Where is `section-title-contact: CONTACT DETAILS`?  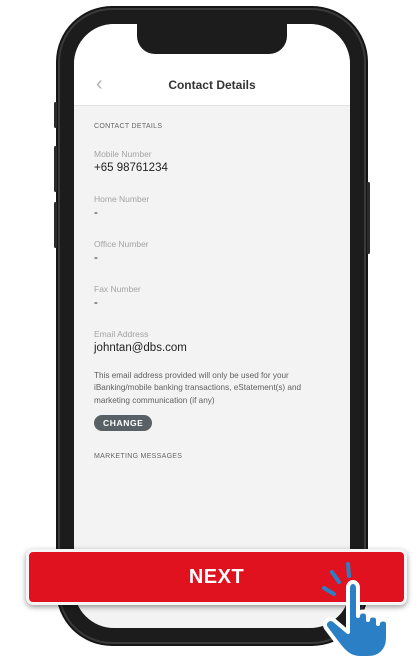 section-title-contact: CONTACT DETAILS is located at coordinates (128, 126).